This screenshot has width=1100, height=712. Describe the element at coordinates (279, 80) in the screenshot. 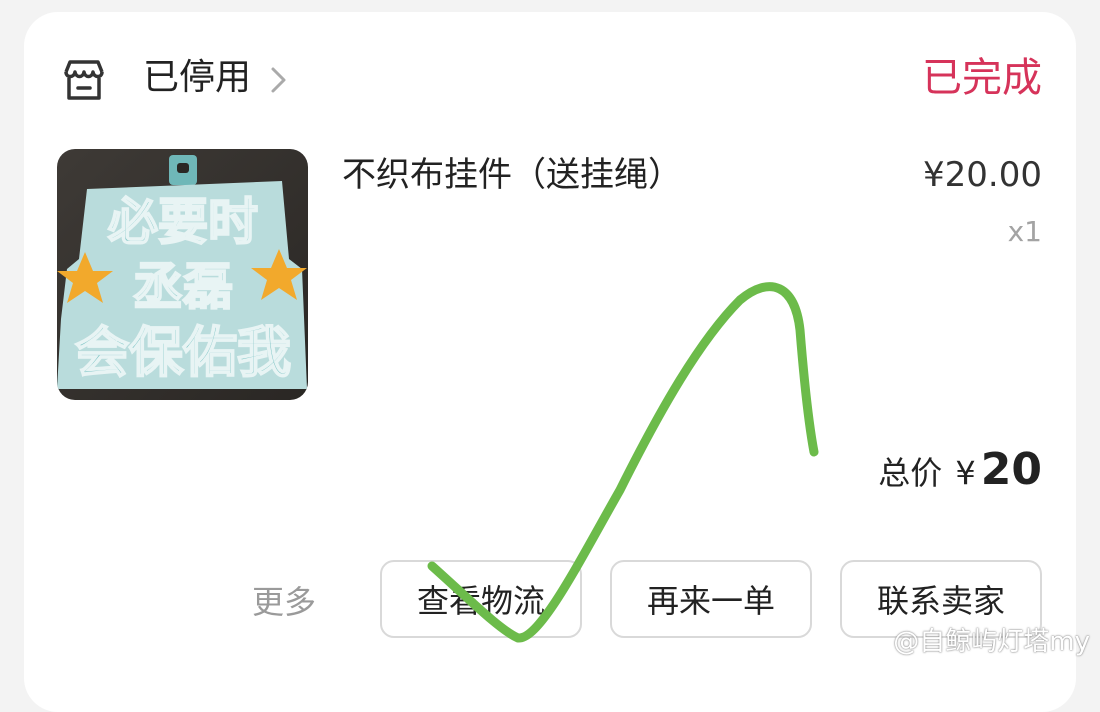

I see `chevron-right-icon` at that location.